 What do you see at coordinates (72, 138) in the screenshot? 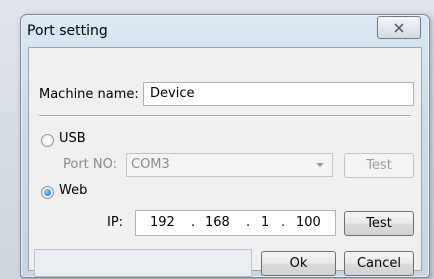
I see `usb-label: USB` at bounding box center [72, 138].